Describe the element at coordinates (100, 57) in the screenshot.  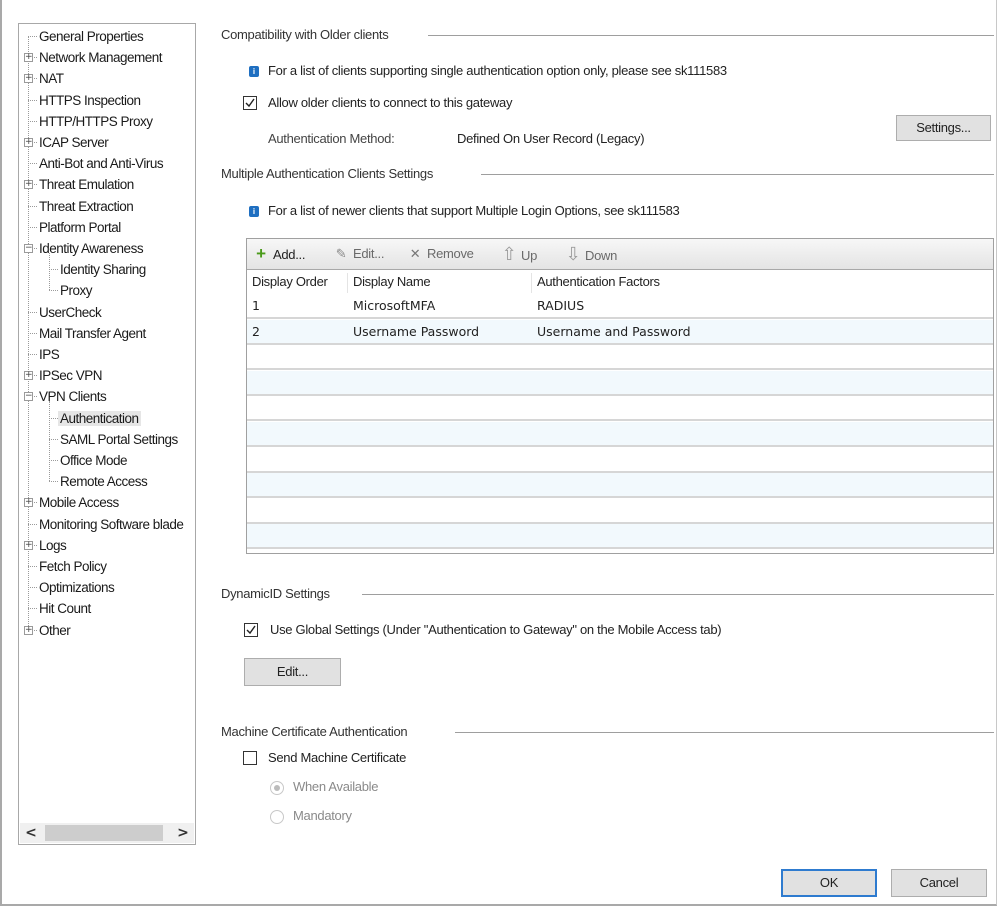
I see `tree-item: Network Management` at that location.